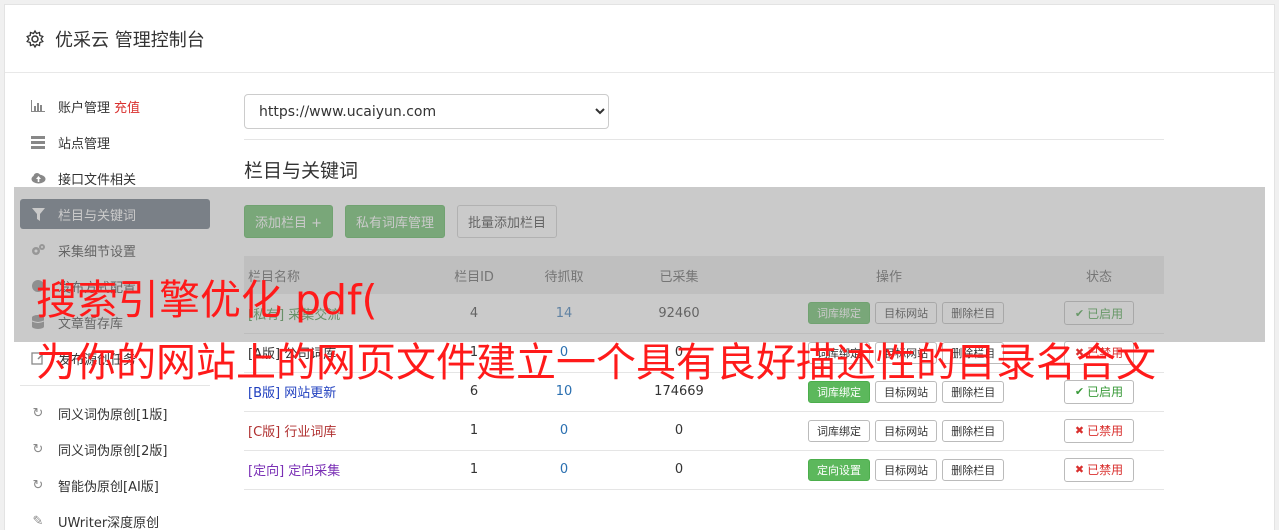 This screenshot has height=530, width=1279. I want to click on sidebar-tool-ai-rewrite: ↻ 智能伪原创[AI版], so click(115, 485).